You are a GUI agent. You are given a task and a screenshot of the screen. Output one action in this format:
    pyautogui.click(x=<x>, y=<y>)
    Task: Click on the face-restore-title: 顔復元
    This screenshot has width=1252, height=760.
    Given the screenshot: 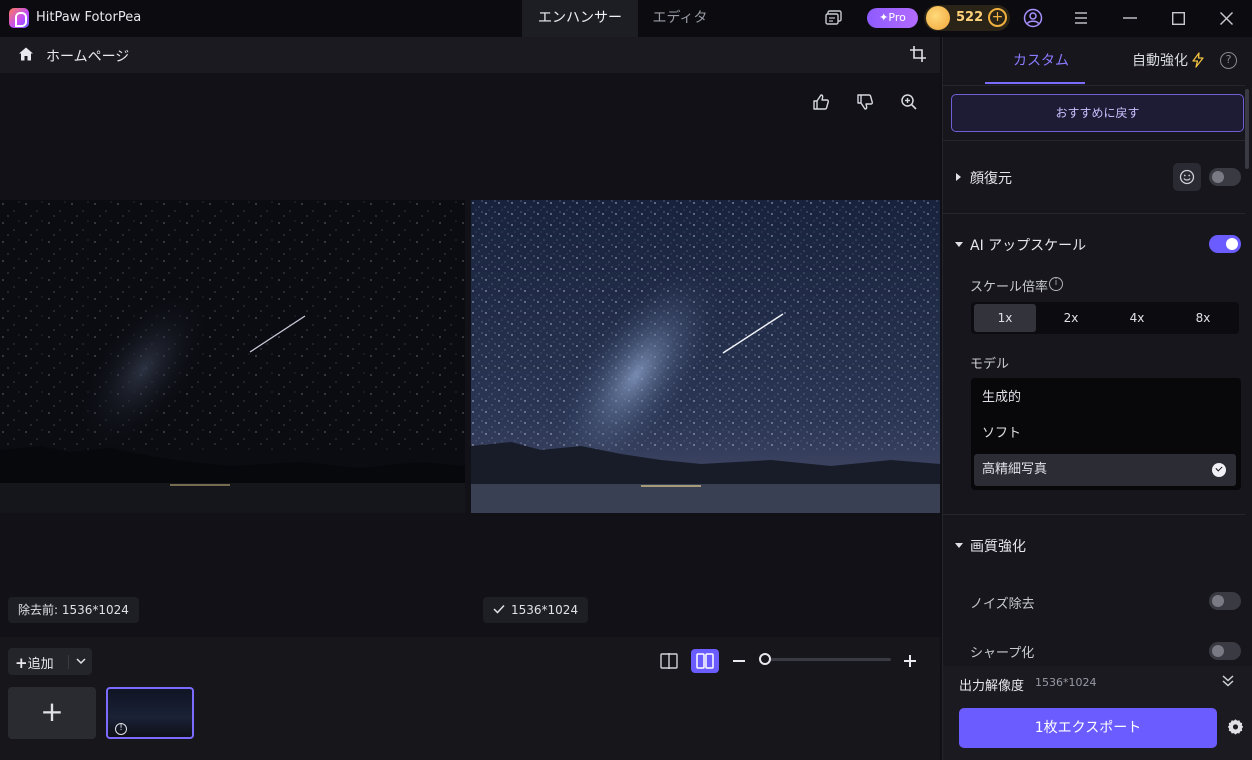 What is the action you would take?
    pyautogui.click(x=991, y=178)
    